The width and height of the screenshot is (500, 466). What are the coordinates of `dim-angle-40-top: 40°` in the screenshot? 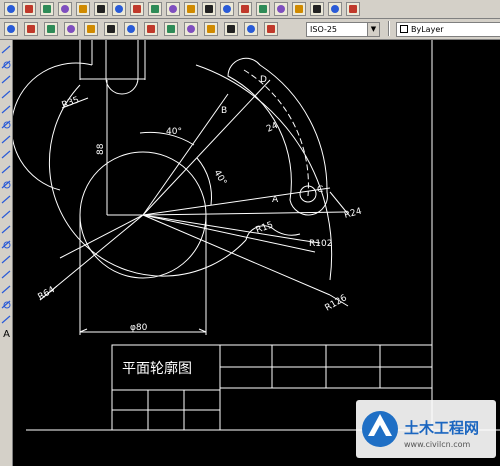 It's located at (174, 132).